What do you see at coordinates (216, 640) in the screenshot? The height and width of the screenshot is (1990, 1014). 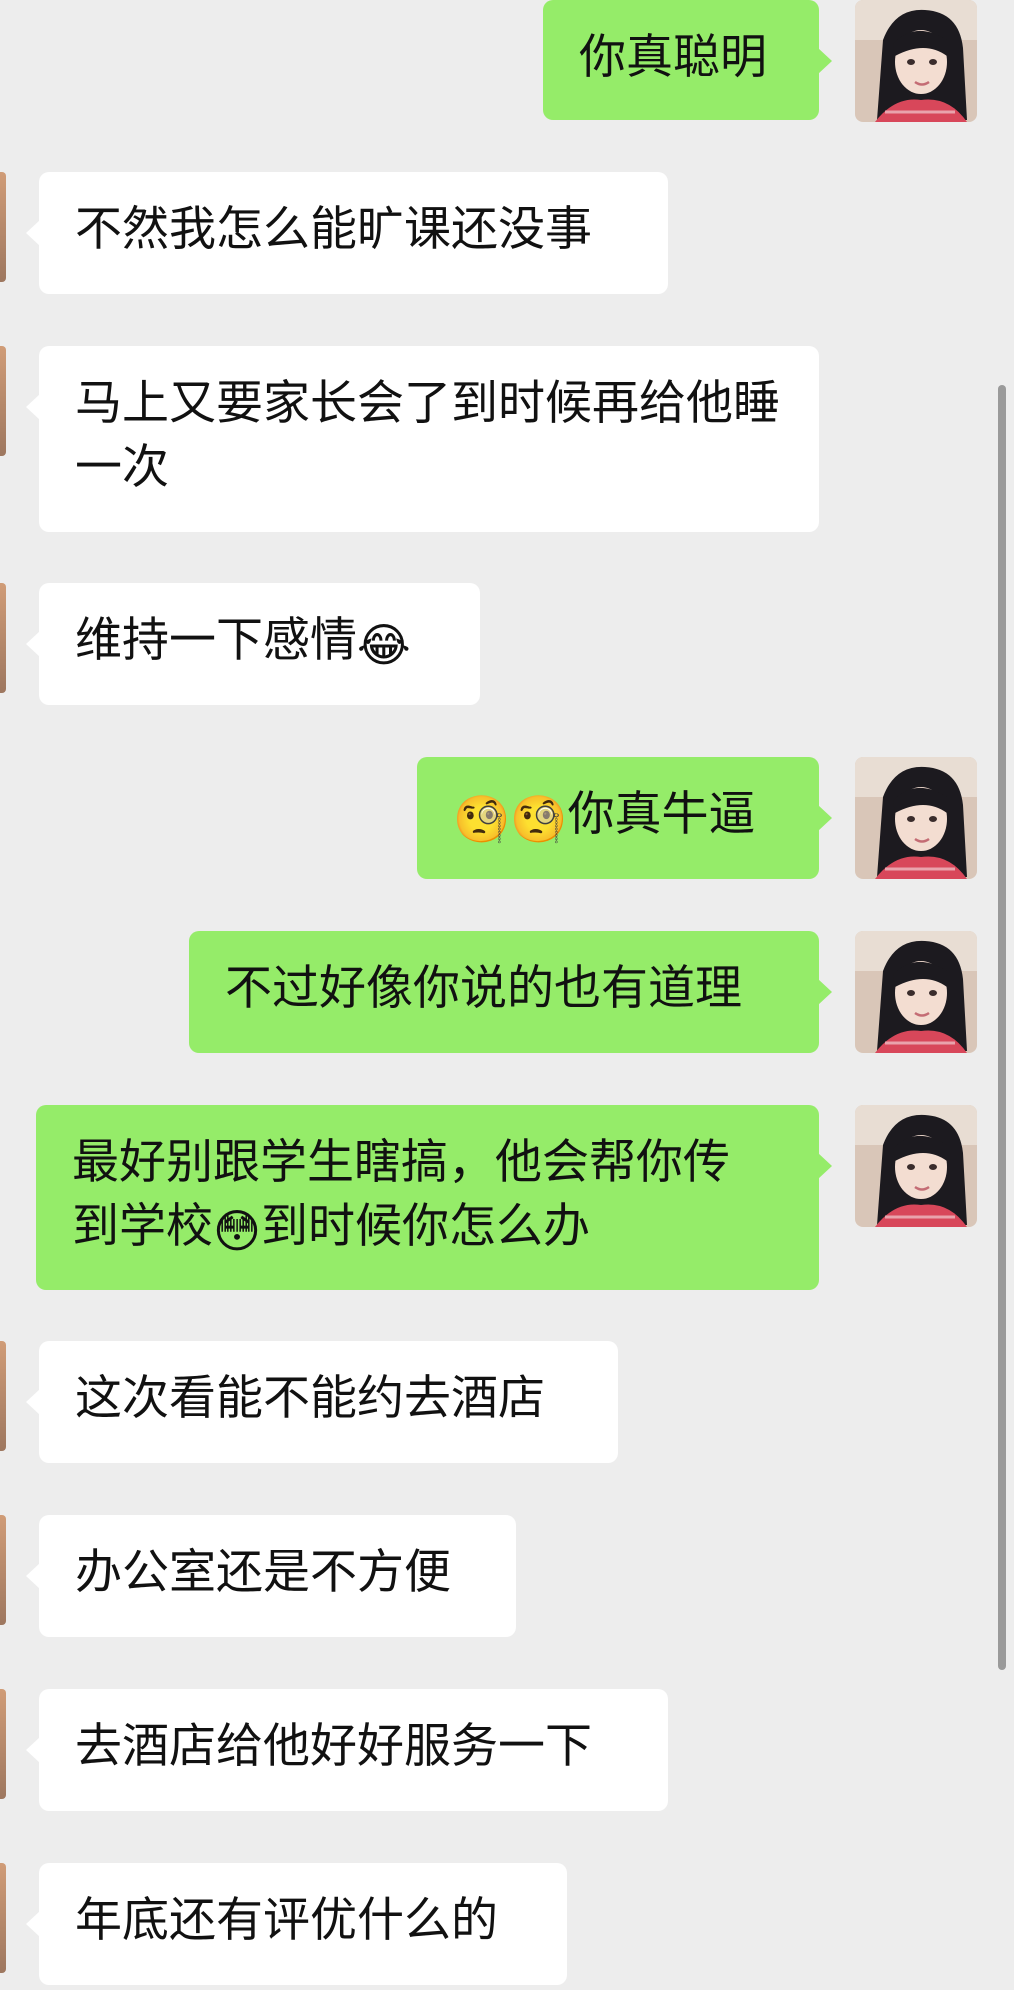 I see `message-text: 维持一下感情` at bounding box center [216, 640].